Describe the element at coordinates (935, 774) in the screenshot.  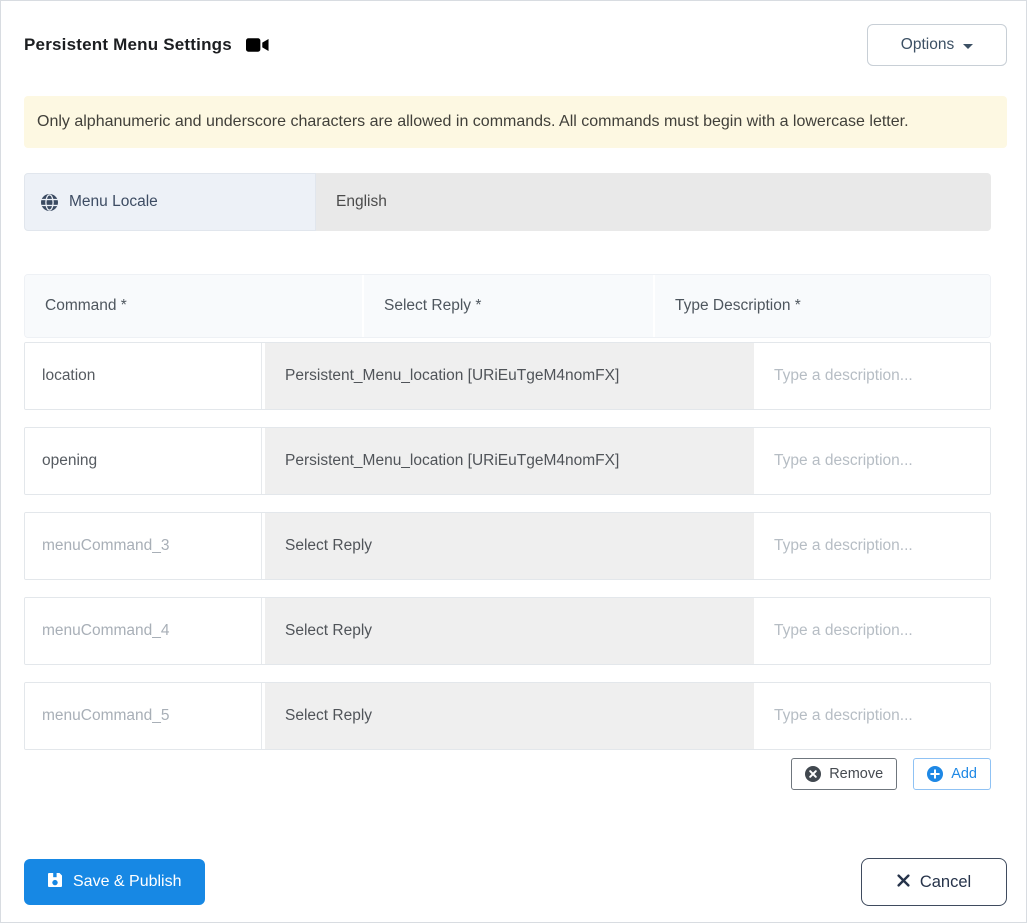
I see `circle-plus-icon` at that location.